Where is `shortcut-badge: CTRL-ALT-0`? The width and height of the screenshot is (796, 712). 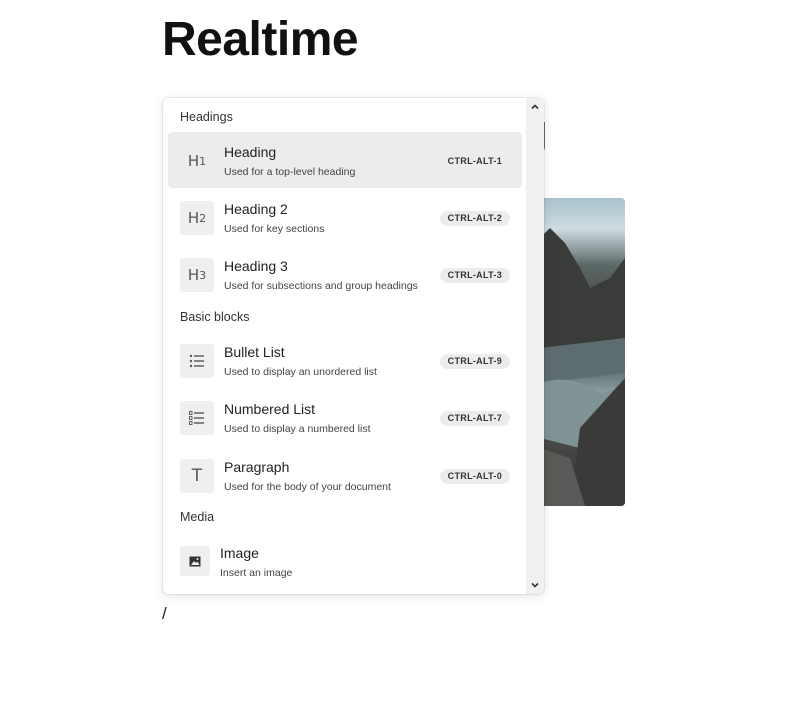
shortcut-badge: CTRL-ALT-0 is located at coordinates (474, 476).